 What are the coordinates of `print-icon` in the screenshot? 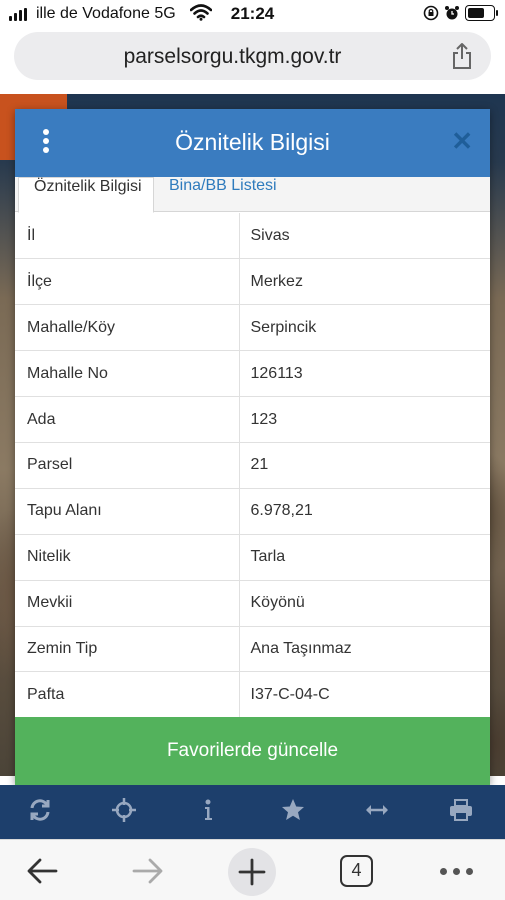 It's located at (461, 810).